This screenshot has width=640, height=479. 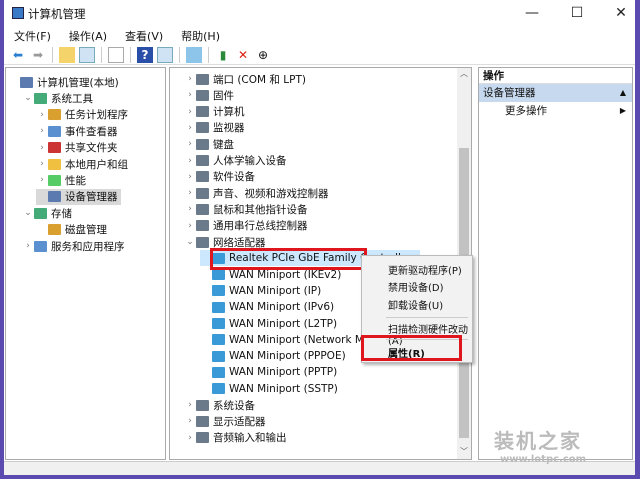 I want to click on menu-update-driver: 更新驱动程序(P), so click(x=425, y=269).